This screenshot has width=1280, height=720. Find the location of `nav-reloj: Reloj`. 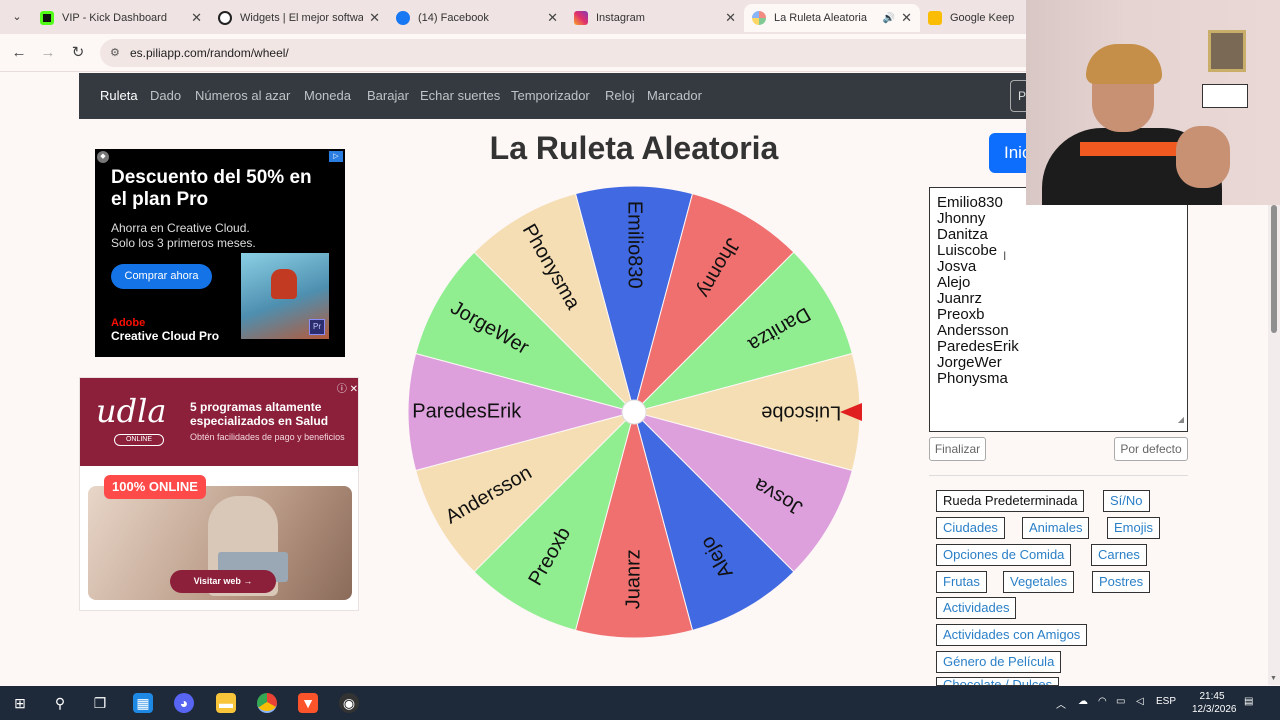

nav-reloj: Reloj is located at coordinates (620, 95).